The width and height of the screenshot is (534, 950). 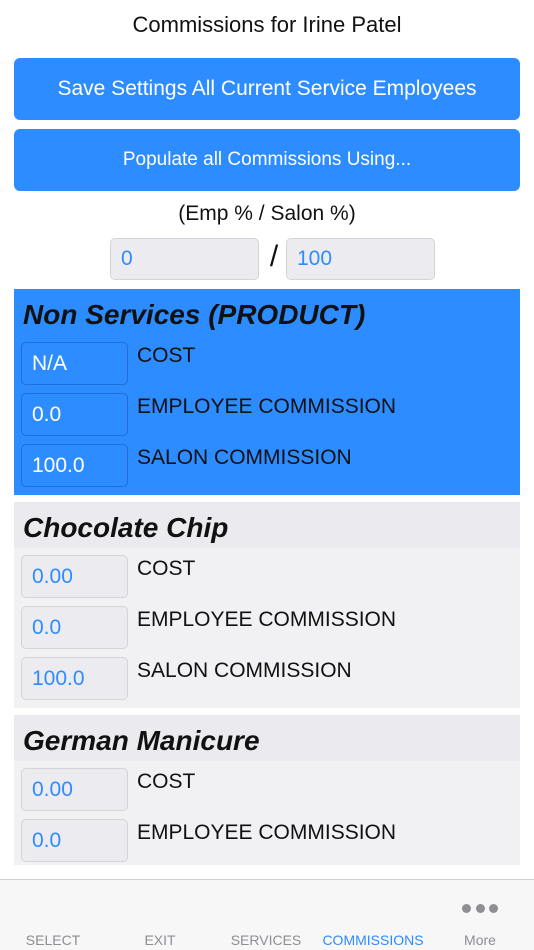 I want to click on tab-select: SELECT, so click(x=53, y=940).